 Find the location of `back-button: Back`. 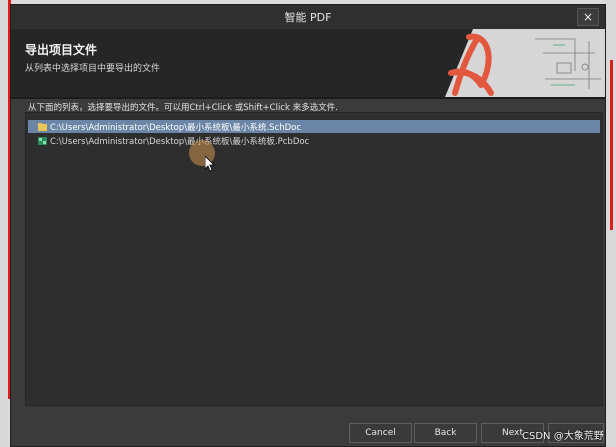

back-button: Back is located at coordinates (445, 433).